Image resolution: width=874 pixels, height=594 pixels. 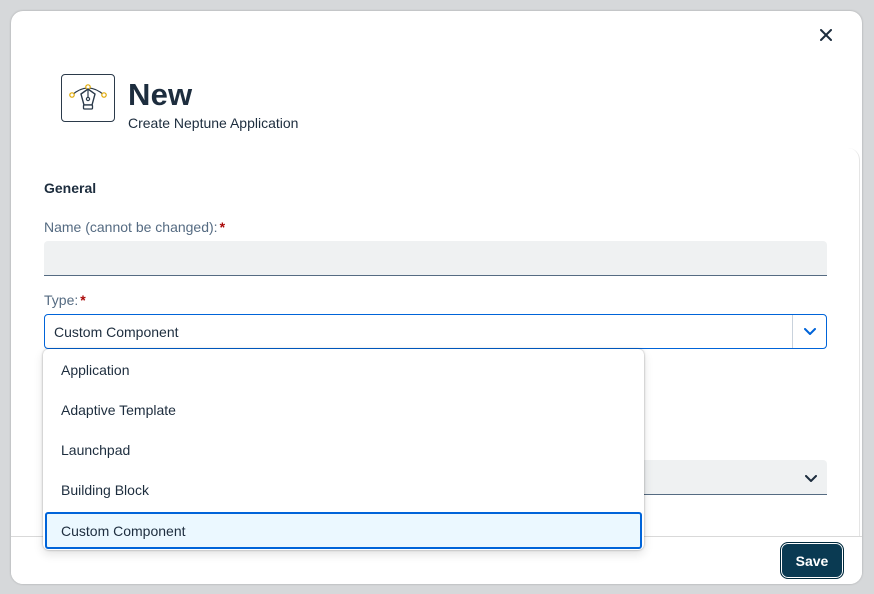 What do you see at coordinates (343, 410) in the screenshot?
I see `dropdown-option-adaptive-template: Adaptive Template` at bounding box center [343, 410].